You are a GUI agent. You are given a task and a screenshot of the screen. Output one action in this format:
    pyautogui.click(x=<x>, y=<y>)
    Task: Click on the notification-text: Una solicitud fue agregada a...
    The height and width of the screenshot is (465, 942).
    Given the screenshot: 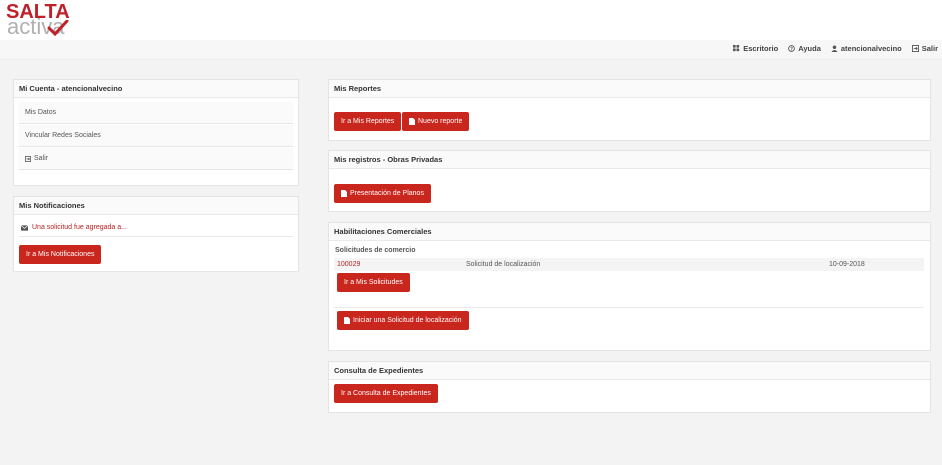 What is the action you would take?
    pyautogui.click(x=79, y=227)
    